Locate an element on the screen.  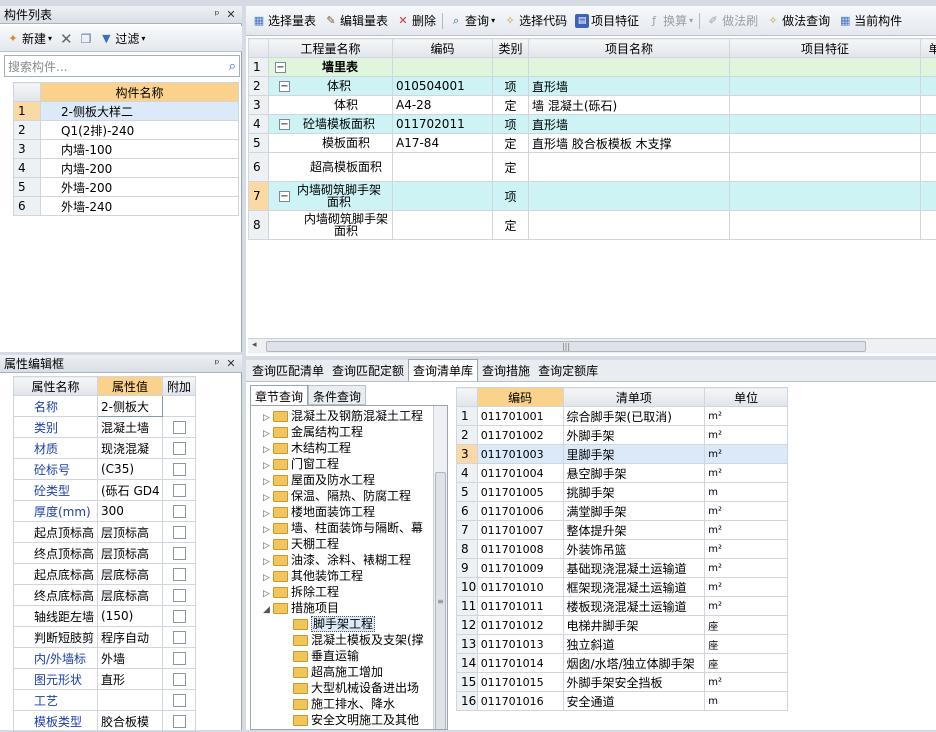
bill-row: 3011701003里脚手架m² is located at coordinates (622, 454).